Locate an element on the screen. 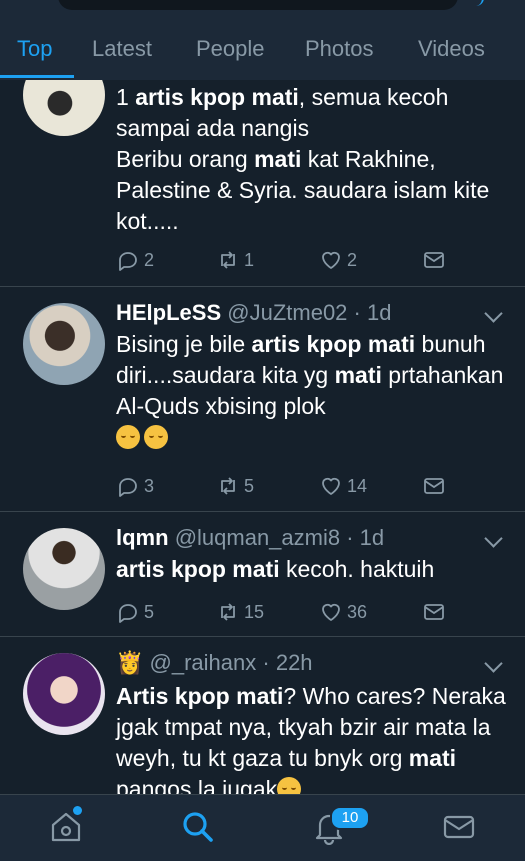 This screenshot has width=525, height=861. top-bar: Top Latest People Photos Videos is located at coordinates (262, 40).